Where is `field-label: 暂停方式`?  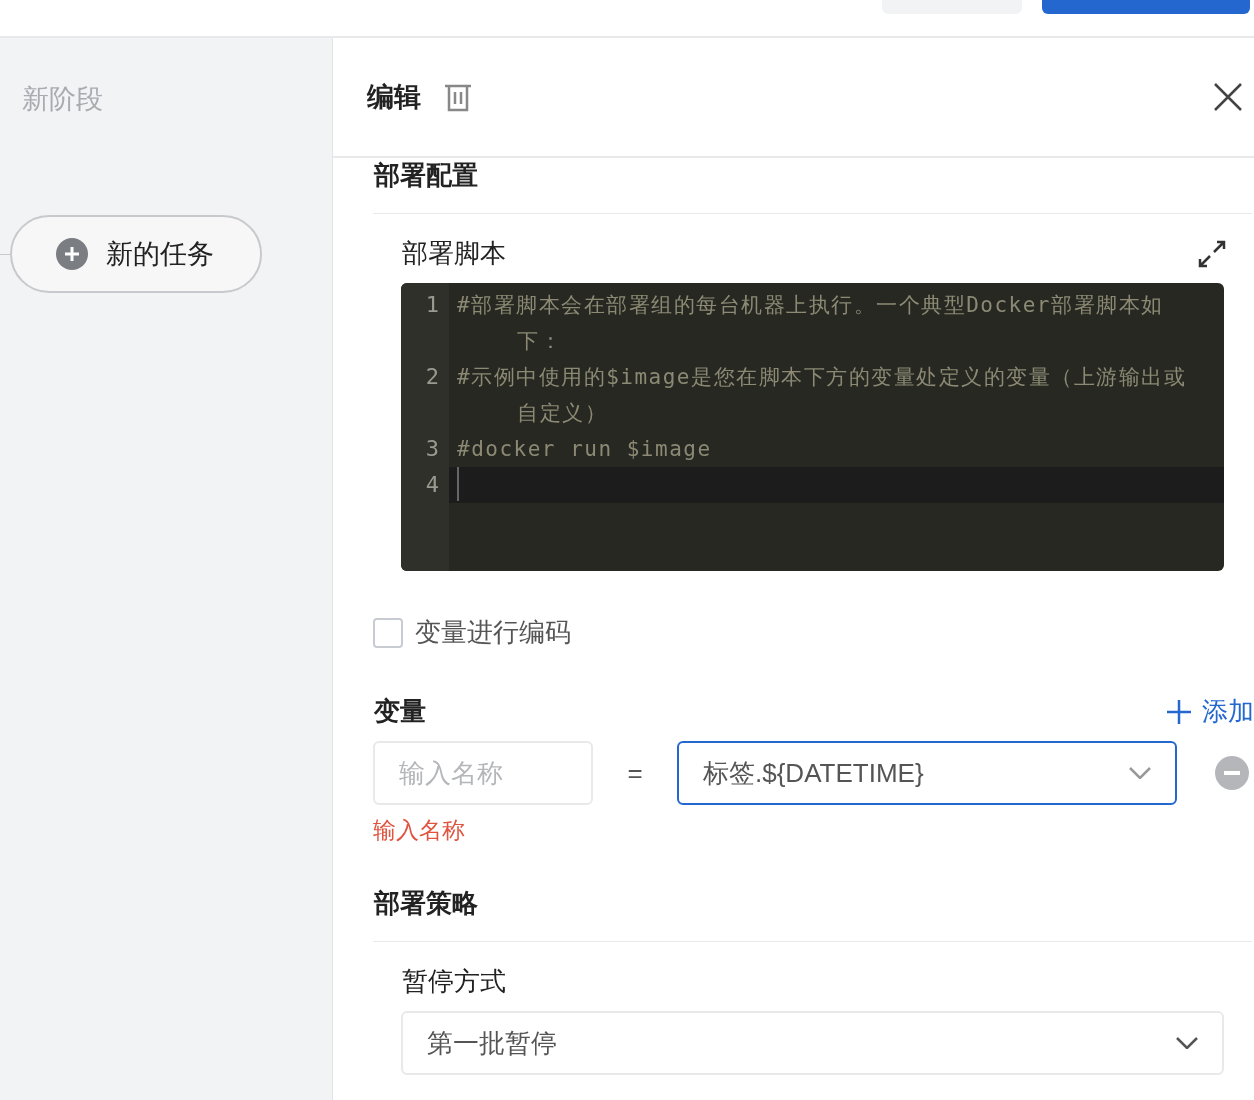
field-label: 暂停方式 is located at coordinates (453, 981).